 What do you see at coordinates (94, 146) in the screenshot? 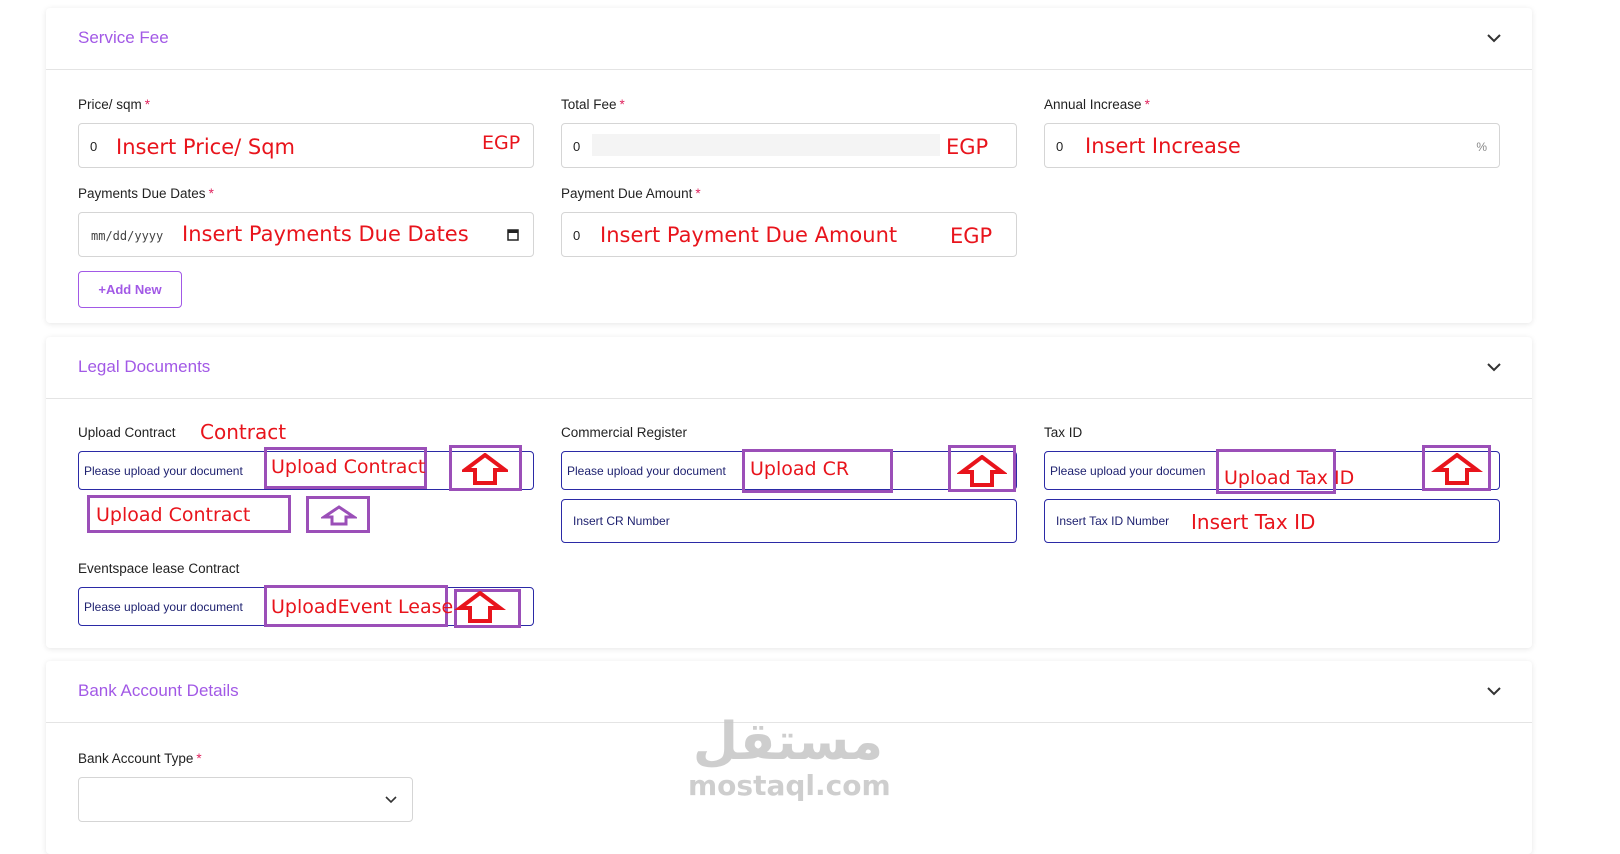
I see `price-value: 0` at bounding box center [94, 146].